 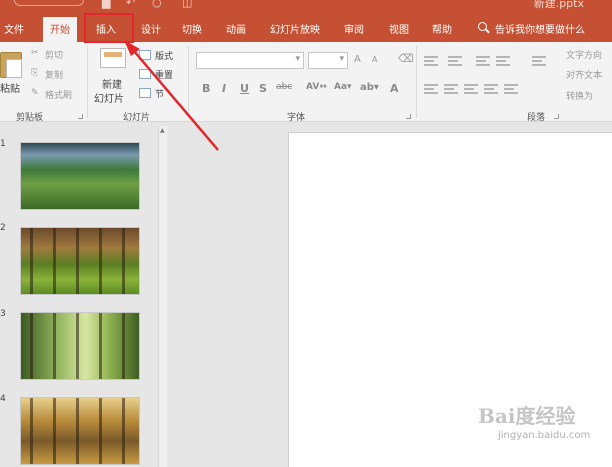 I want to click on baidu-watermark: Bai度经验 jingyan.baidu.com, so click(x=545, y=420).